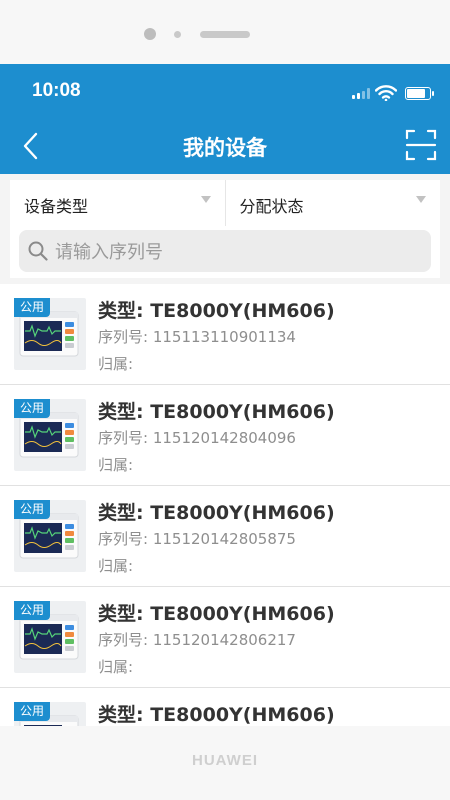 This screenshot has width=450, height=800. What do you see at coordinates (56, 206) in the screenshot?
I see `filter-label: 设备类型` at bounding box center [56, 206].